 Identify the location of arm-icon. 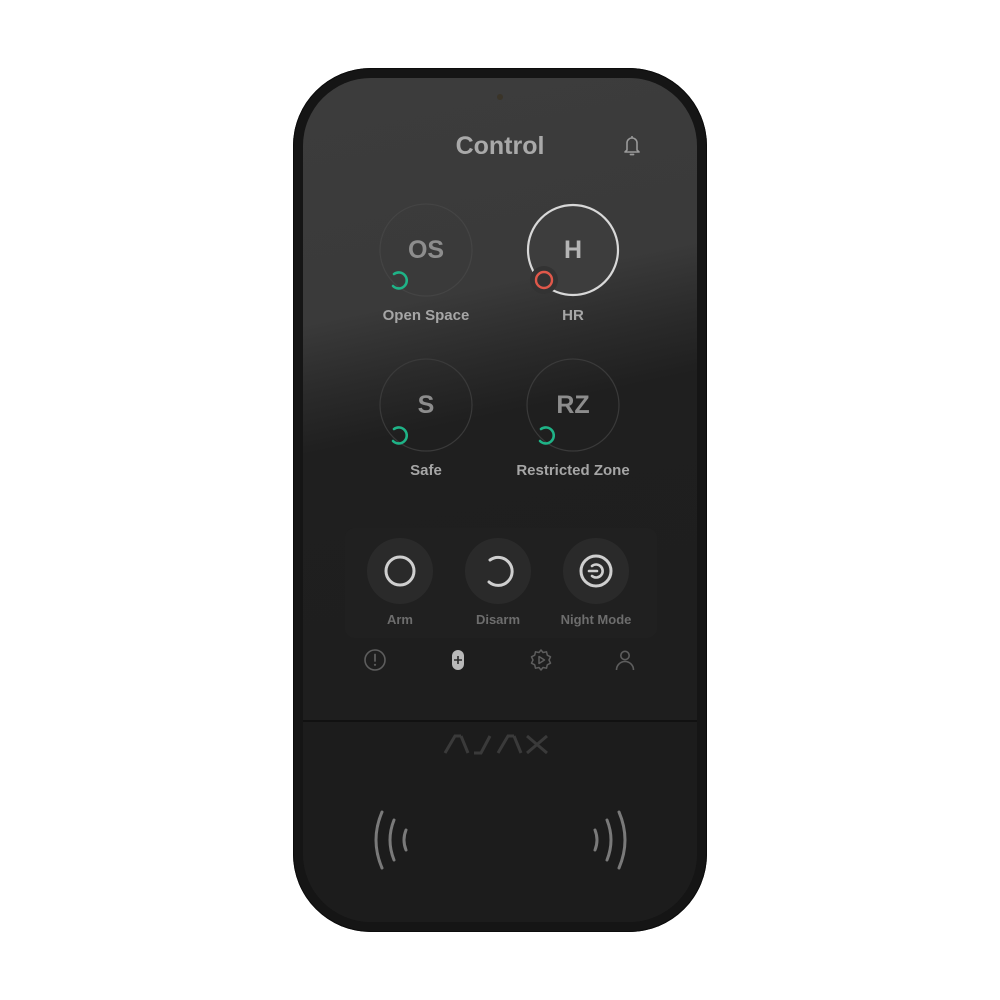
(400, 571).